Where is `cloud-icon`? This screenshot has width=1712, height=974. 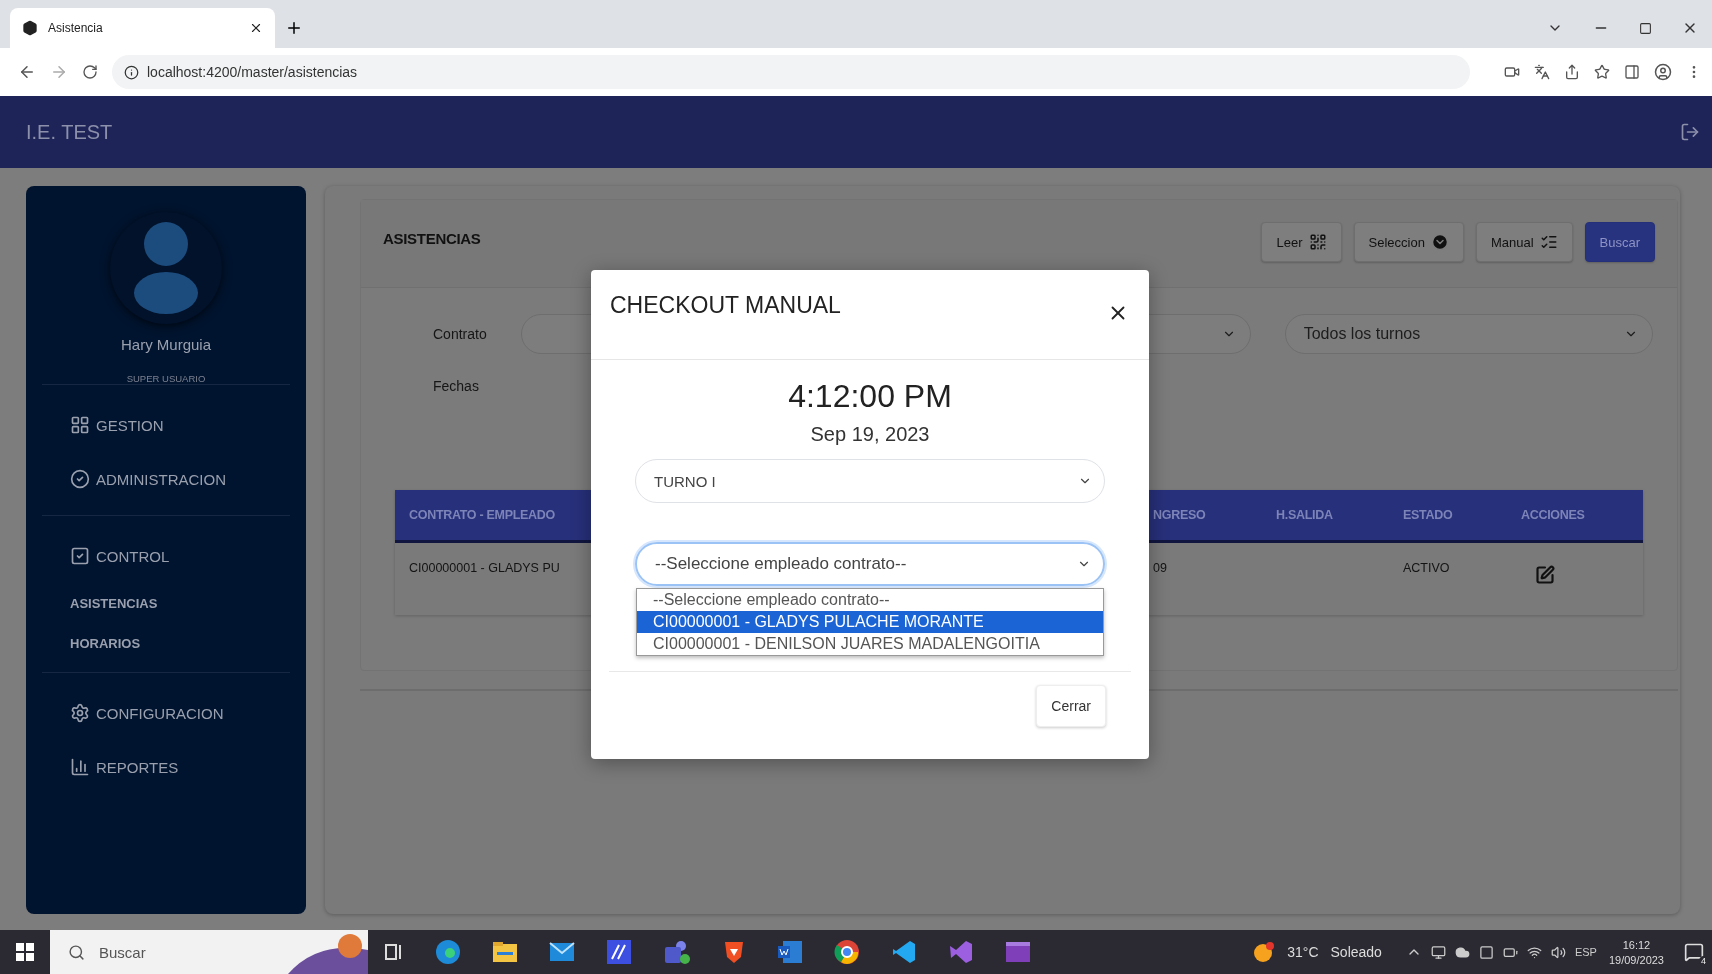 cloud-icon is located at coordinates (1462, 952).